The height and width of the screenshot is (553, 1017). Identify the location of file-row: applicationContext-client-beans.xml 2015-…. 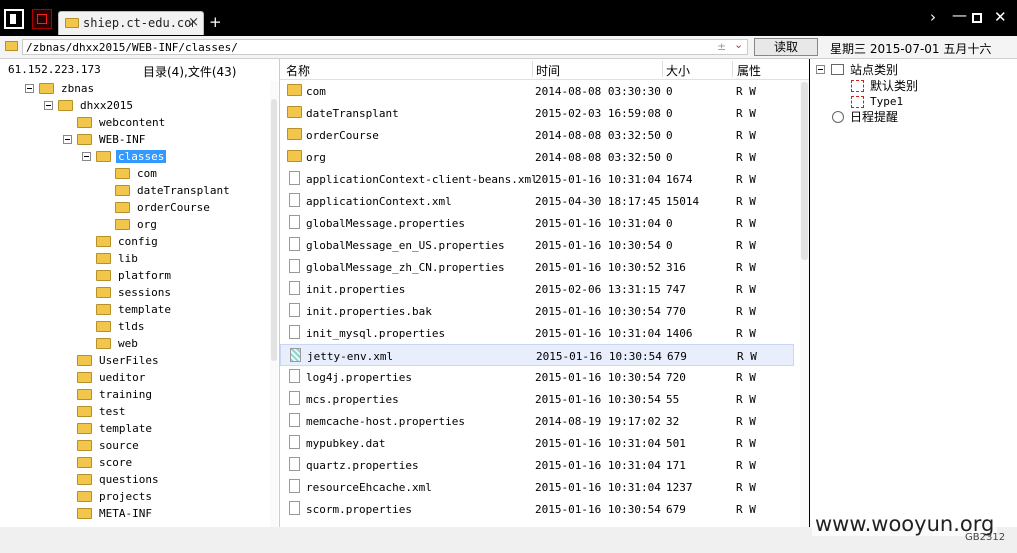
(537, 179).